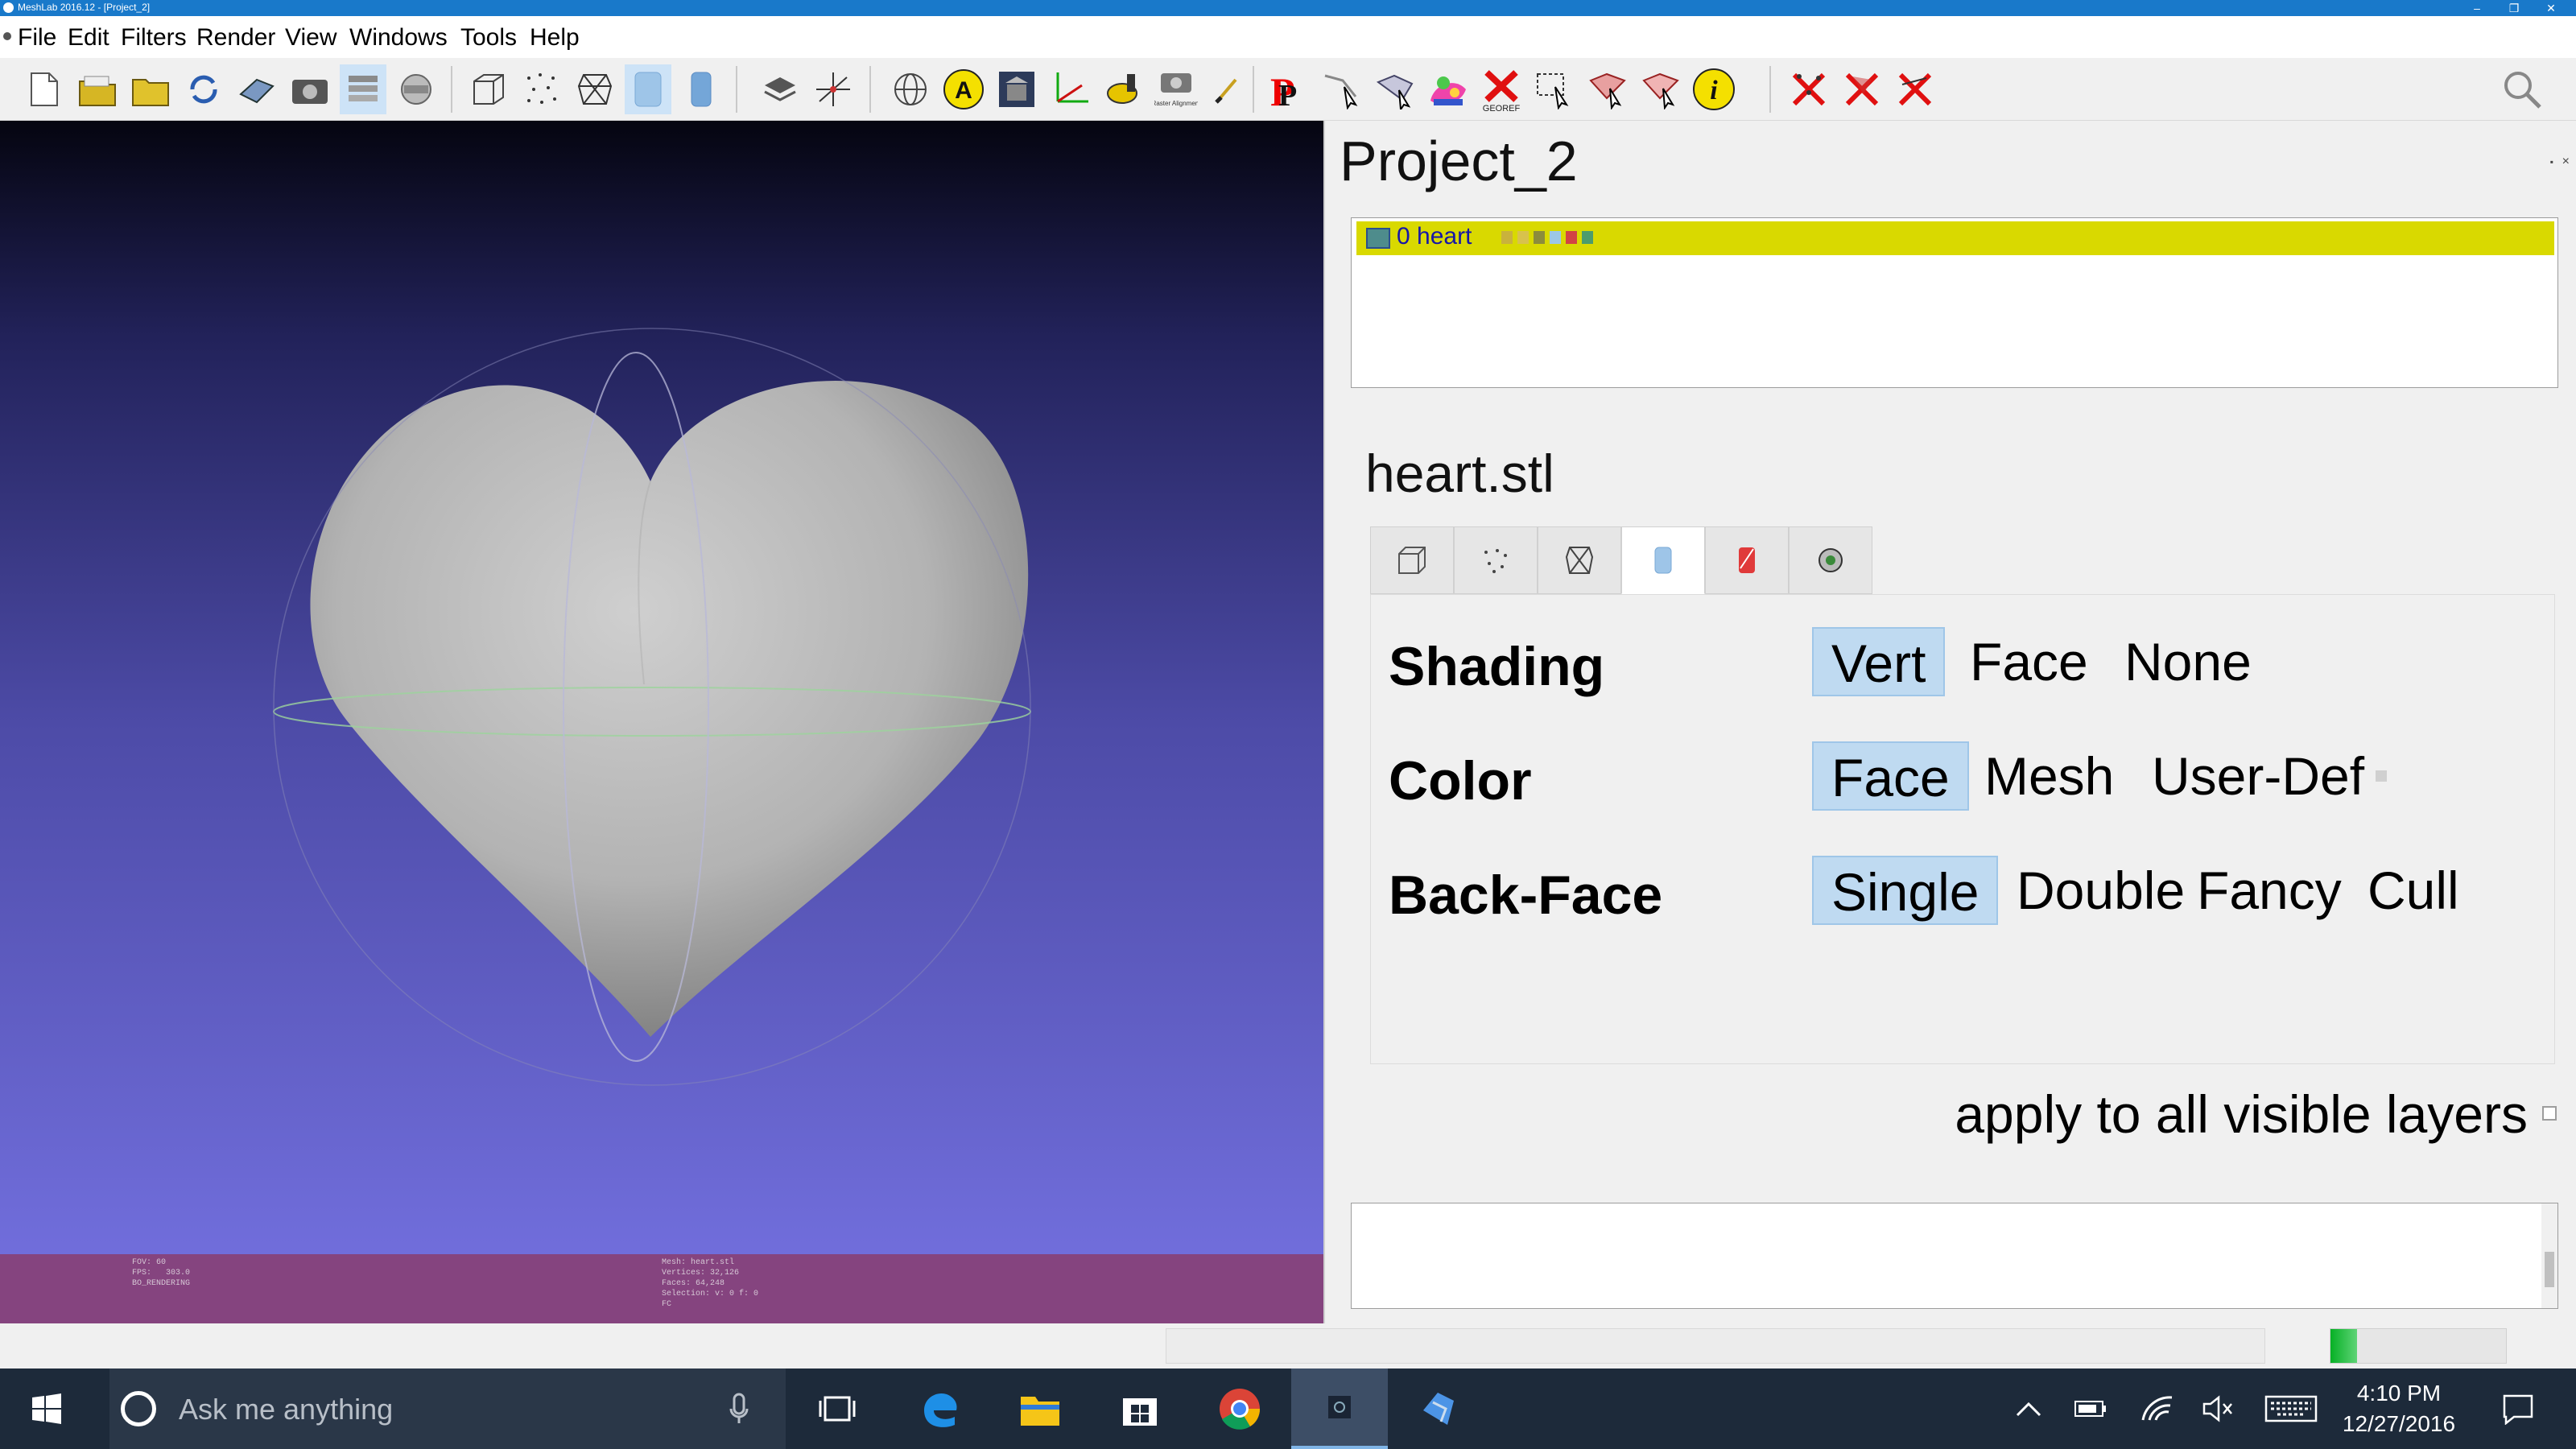  What do you see at coordinates (1339, 1408) in the screenshot?
I see `meshlab-taskbar-button` at bounding box center [1339, 1408].